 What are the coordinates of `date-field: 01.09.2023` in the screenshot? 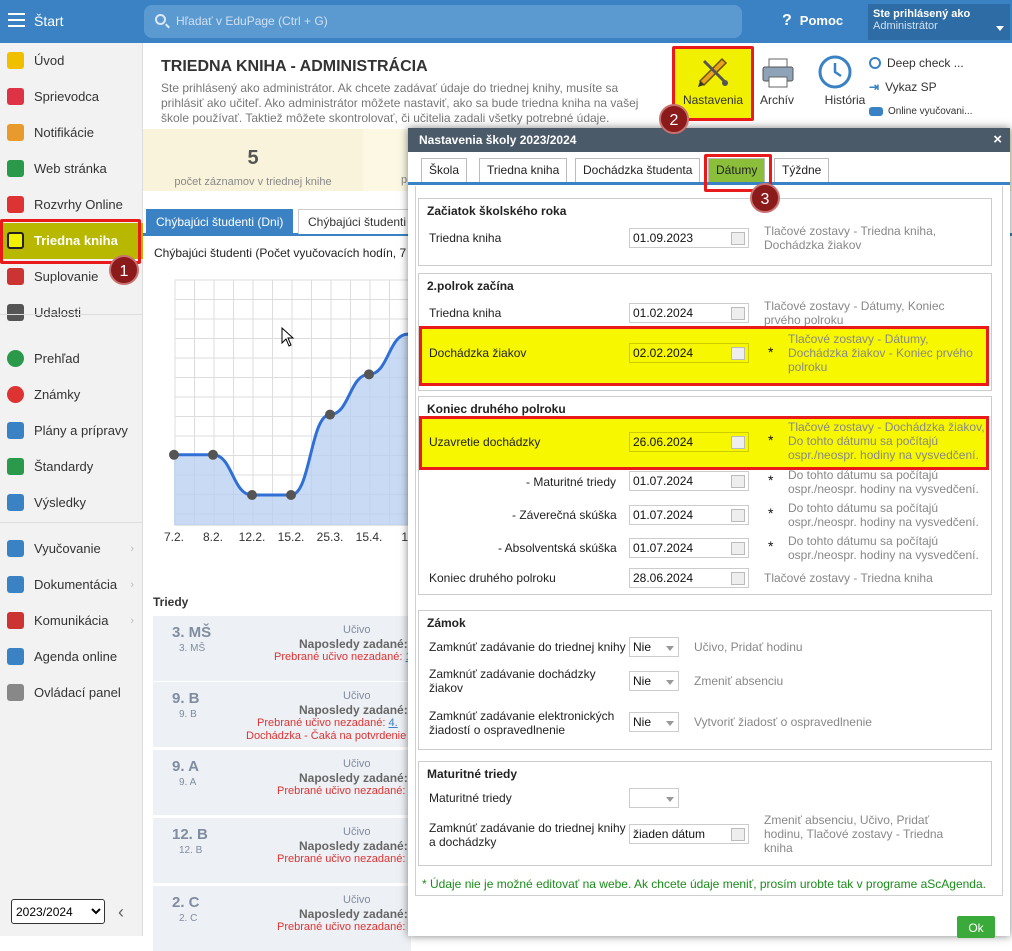 It's located at (689, 238).